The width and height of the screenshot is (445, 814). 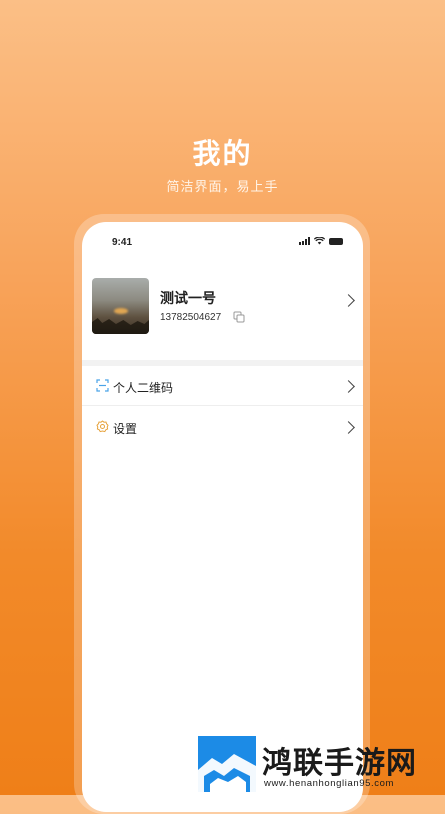 I want to click on menu-item-settings: 设置, so click(x=222, y=427).